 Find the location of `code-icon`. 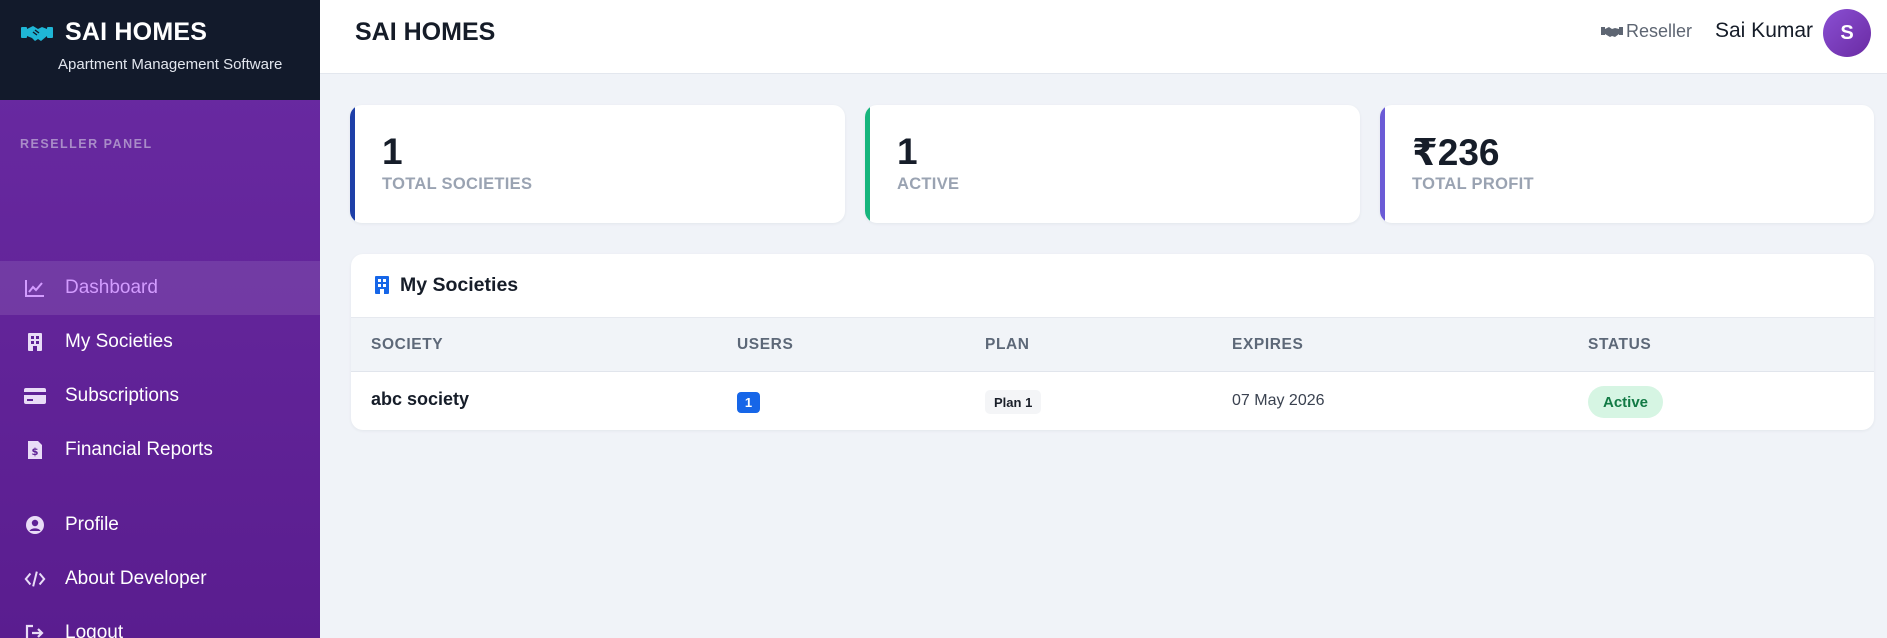

code-icon is located at coordinates (35, 579).